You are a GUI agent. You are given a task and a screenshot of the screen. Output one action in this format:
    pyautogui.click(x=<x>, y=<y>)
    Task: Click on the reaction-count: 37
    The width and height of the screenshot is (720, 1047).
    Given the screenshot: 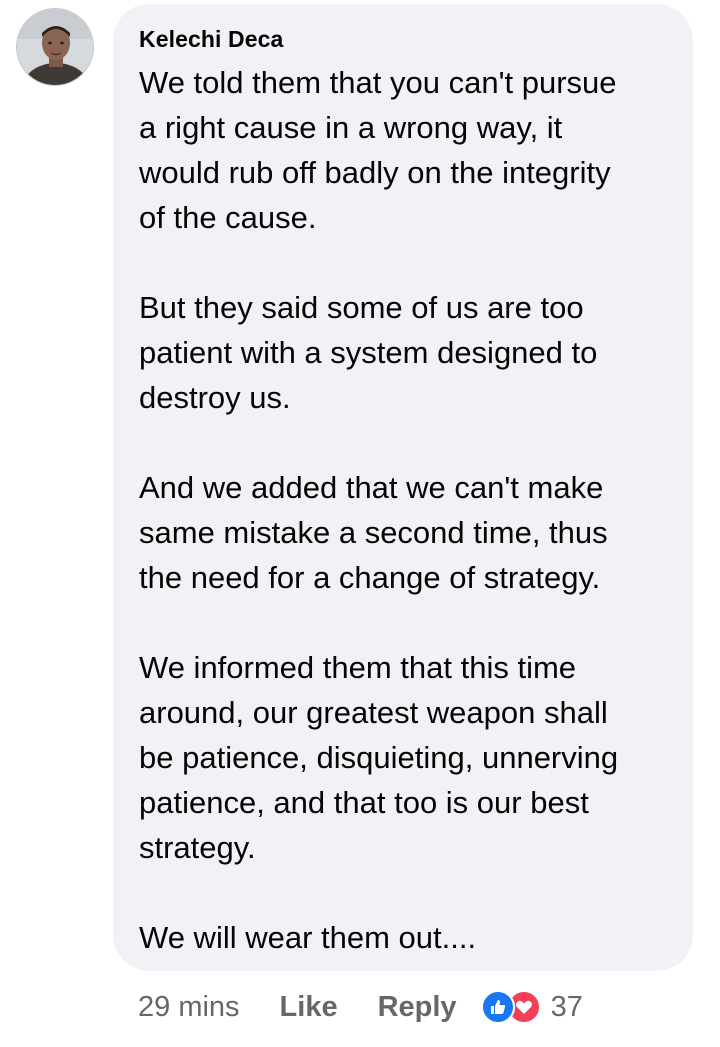 What is the action you would take?
    pyautogui.click(x=566, y=1006)
    